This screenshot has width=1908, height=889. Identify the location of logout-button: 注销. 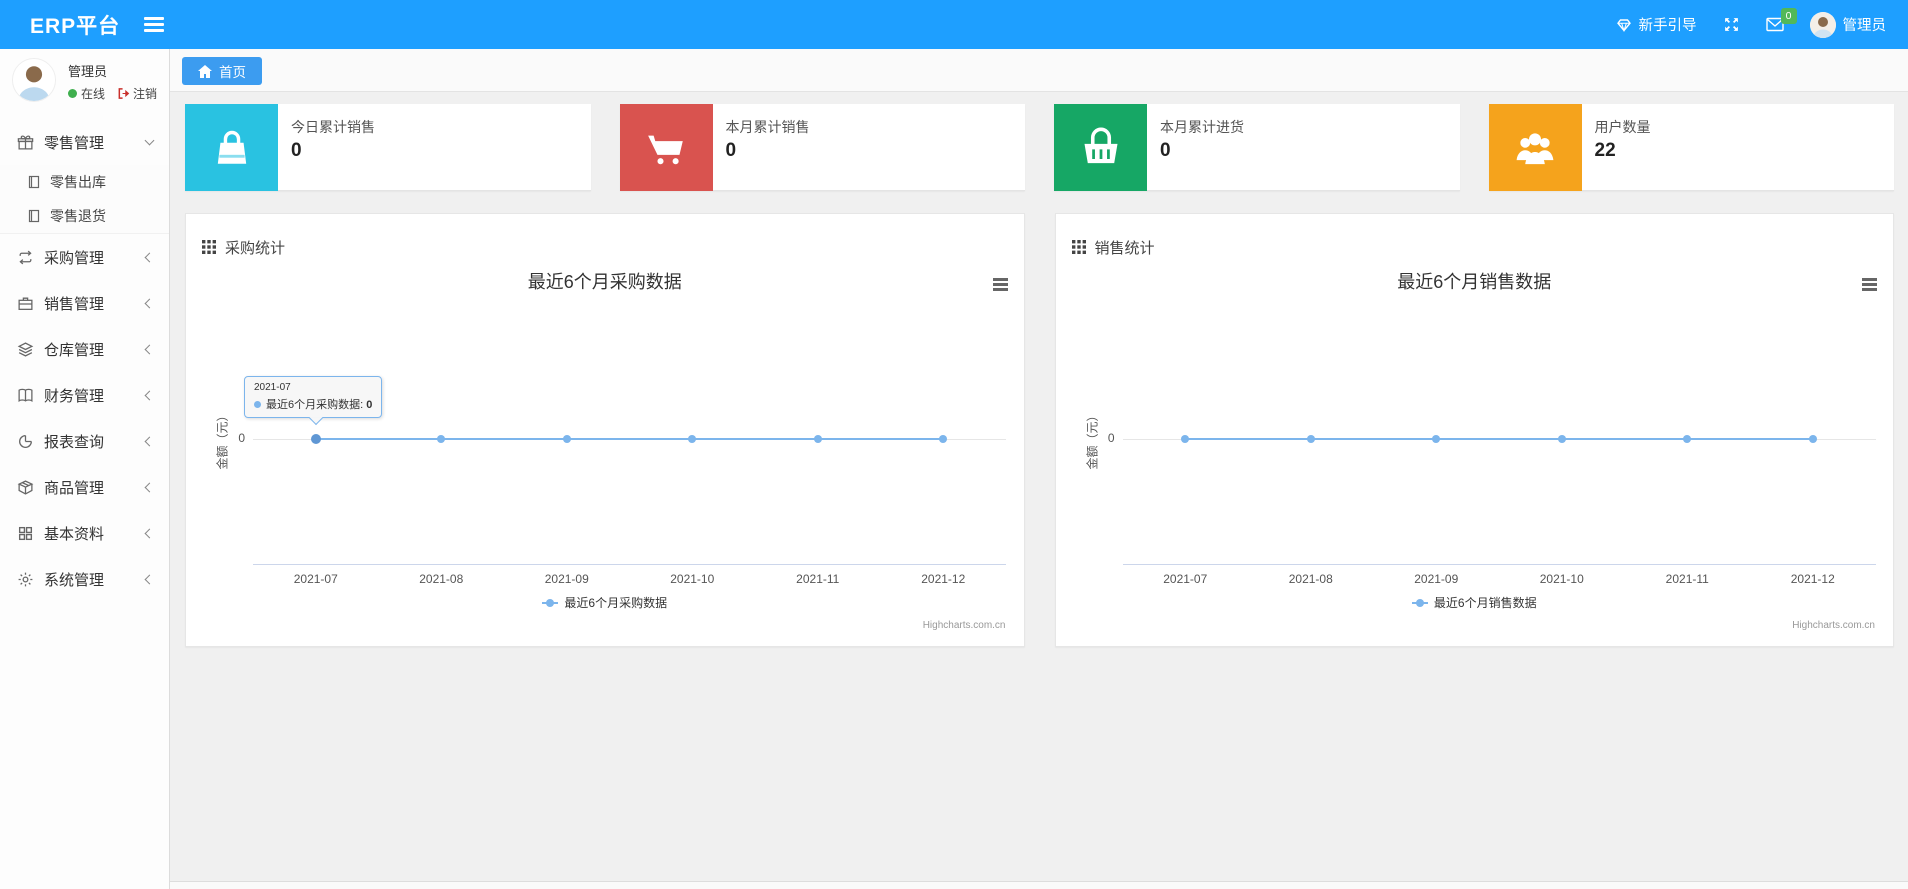
(137, 93).